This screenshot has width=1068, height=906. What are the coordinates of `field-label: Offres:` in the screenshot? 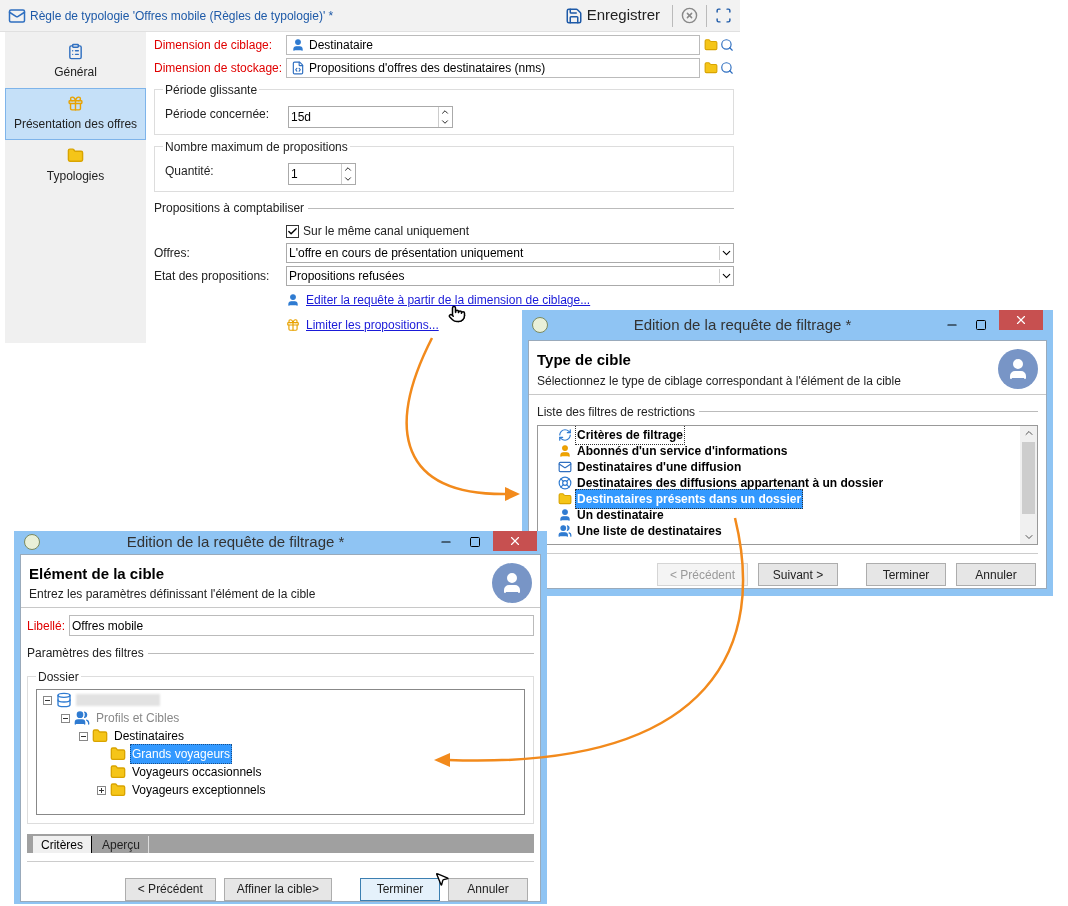 It's located at (172, 253).